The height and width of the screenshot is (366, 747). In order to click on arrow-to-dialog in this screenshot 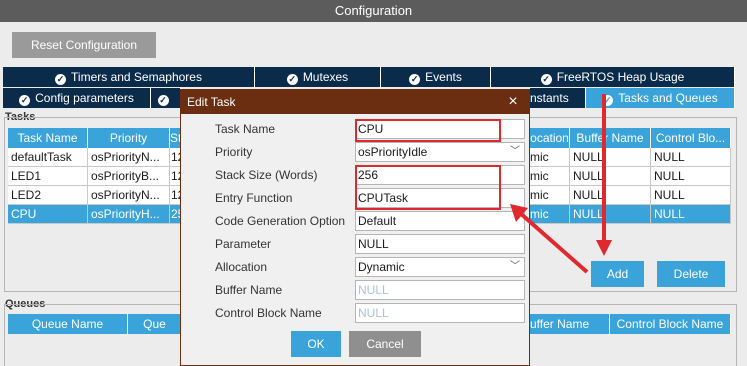, I will do `click(553, 242)`.